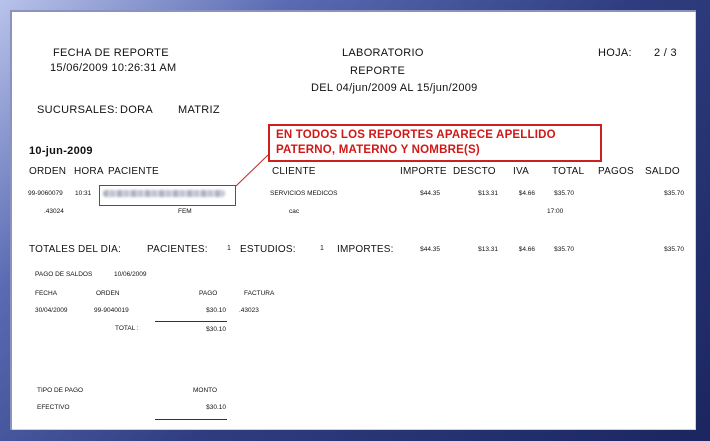 The width and height of the screenshot is (710, 441). I want to click on pago-total-value: $30.10, so click(216, 329).